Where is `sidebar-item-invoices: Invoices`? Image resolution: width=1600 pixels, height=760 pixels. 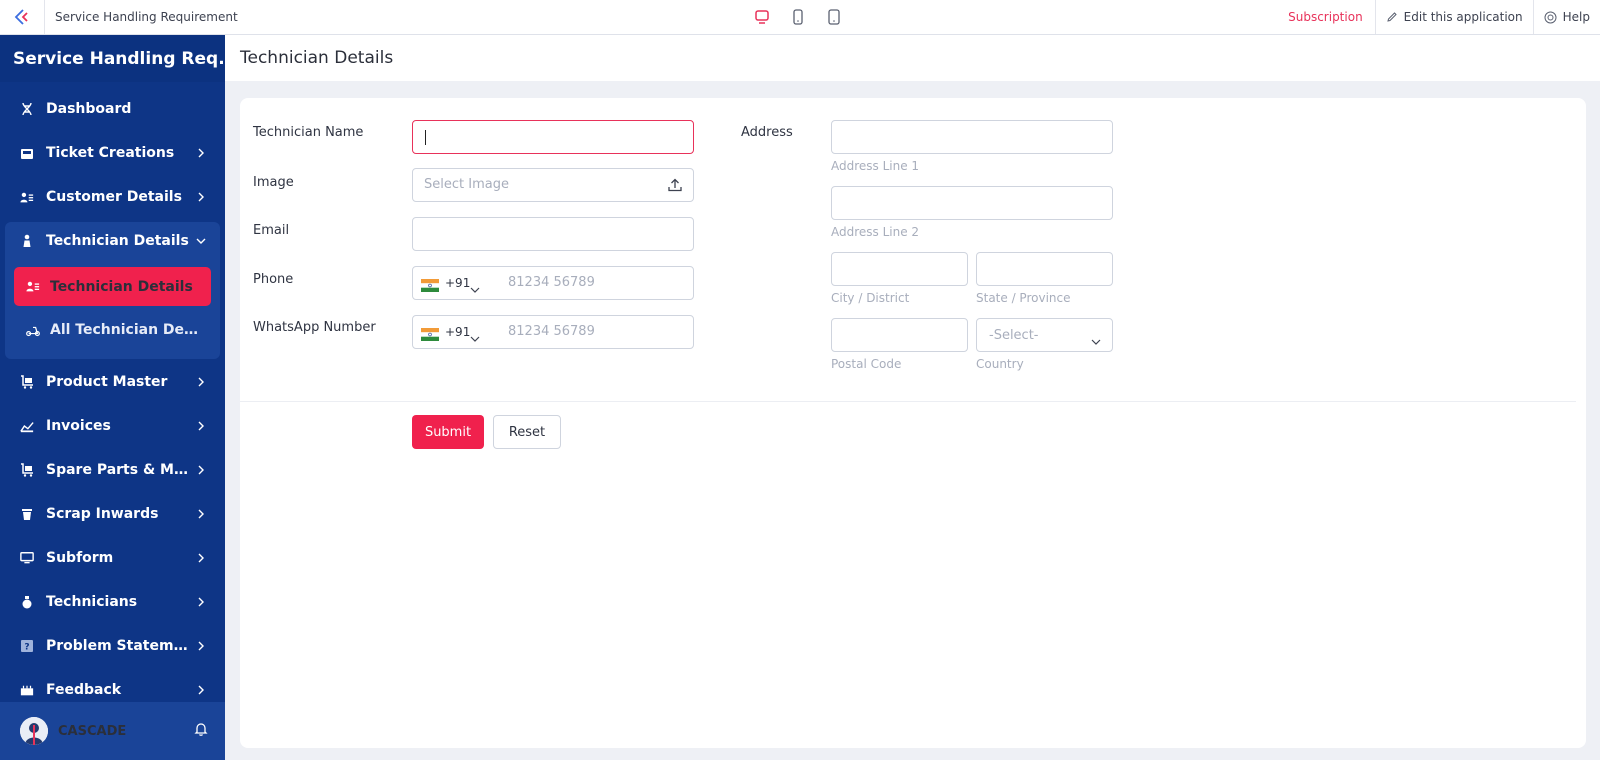 sidebar-item-invoices: Invoices is located at coordinates (112, 426).